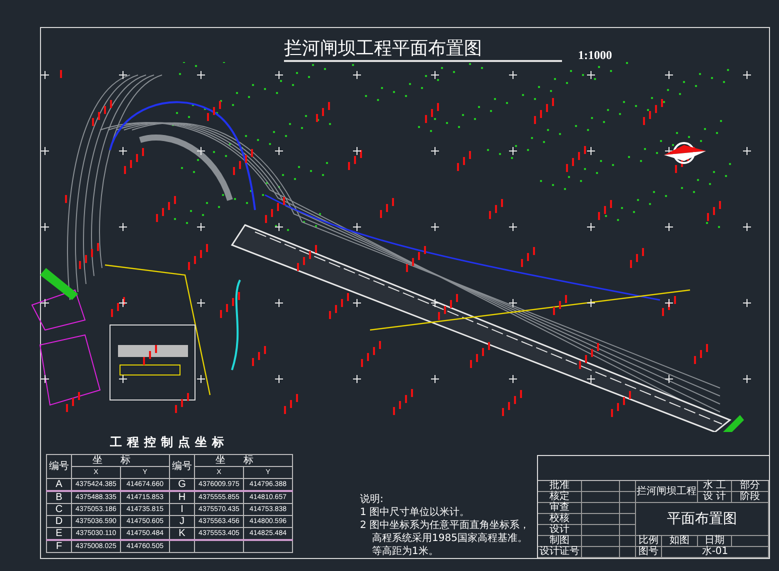  What do you see at coordinates (680, 541) in the screenshot?
I see `title-block-label: 如图` at bounding box center [680, 541].